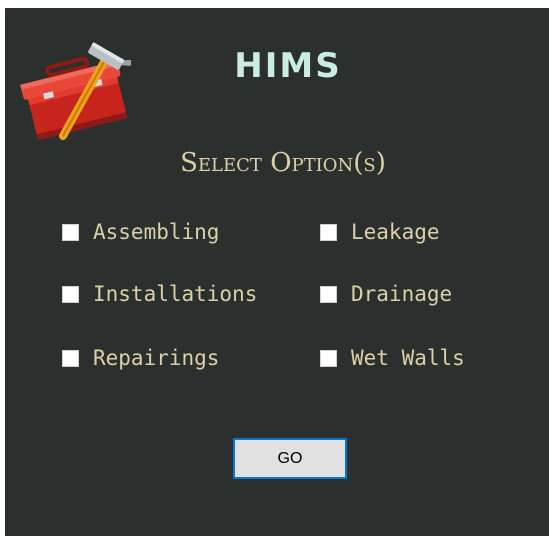 Image resolution: width=549 pixels, height=536 pixels. What do you see at coordinates (288, 66) in the screenshot?
I see `app-title: HIMS` at bounding box center [288, 66].